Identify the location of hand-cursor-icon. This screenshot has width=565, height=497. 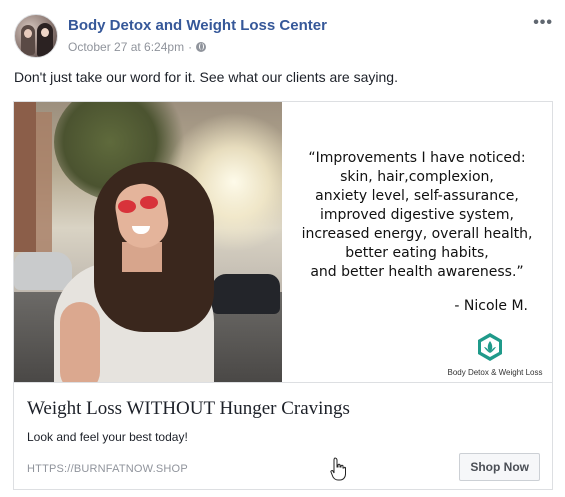
(338, 469).